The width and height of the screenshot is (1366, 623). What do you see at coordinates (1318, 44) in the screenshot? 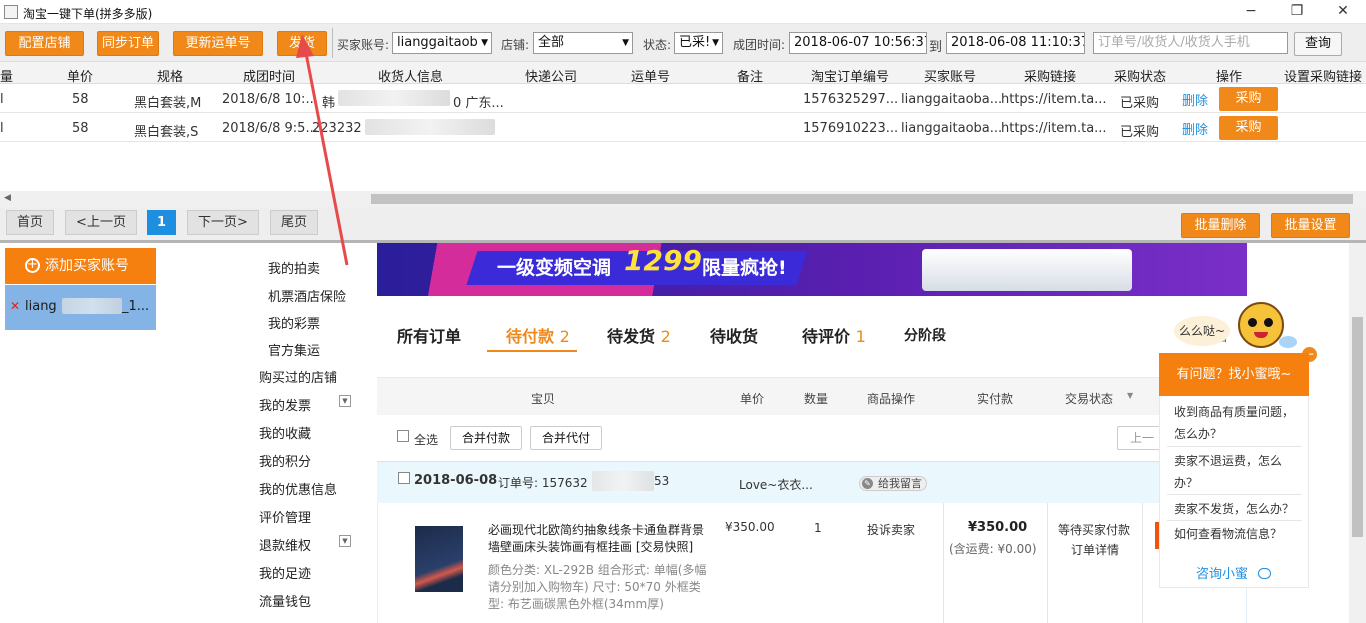
I see `search-button: 查询` at bounding box center [1318, 44].